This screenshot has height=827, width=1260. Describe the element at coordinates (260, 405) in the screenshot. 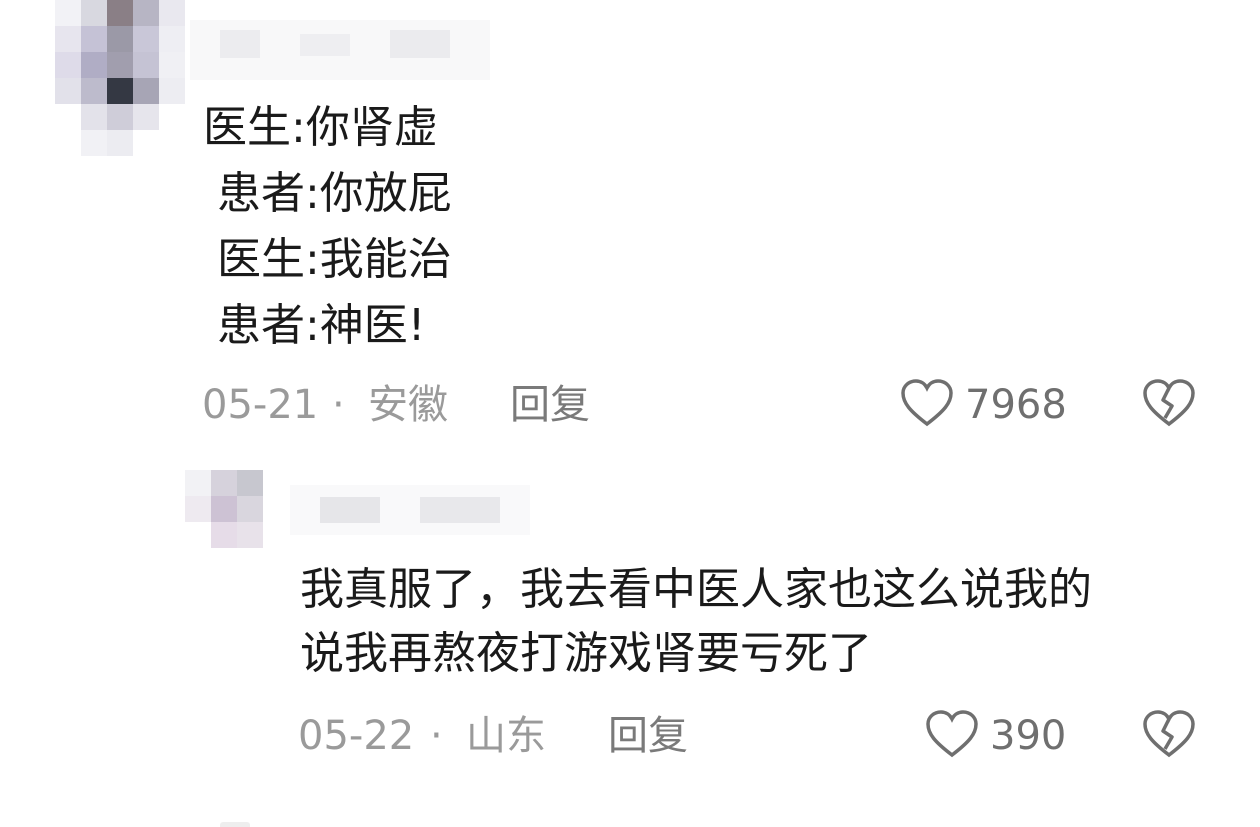

I see `comment-date: 05-21` at that location.